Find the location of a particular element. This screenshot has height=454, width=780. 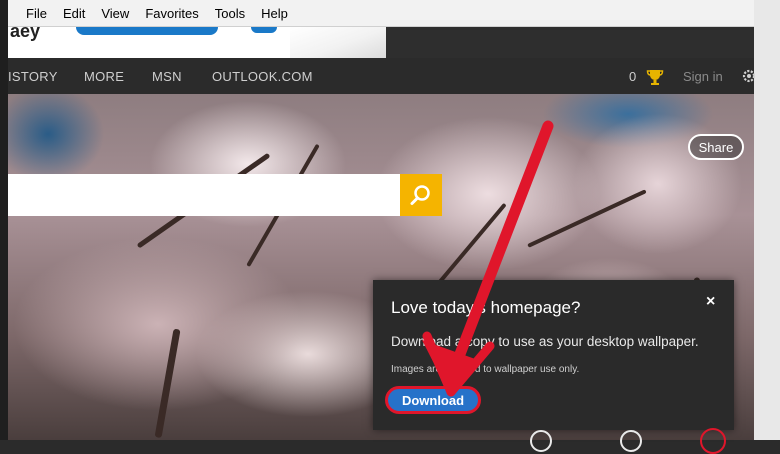

sign-in-link: Sign in is located at coordinates (703, 76).